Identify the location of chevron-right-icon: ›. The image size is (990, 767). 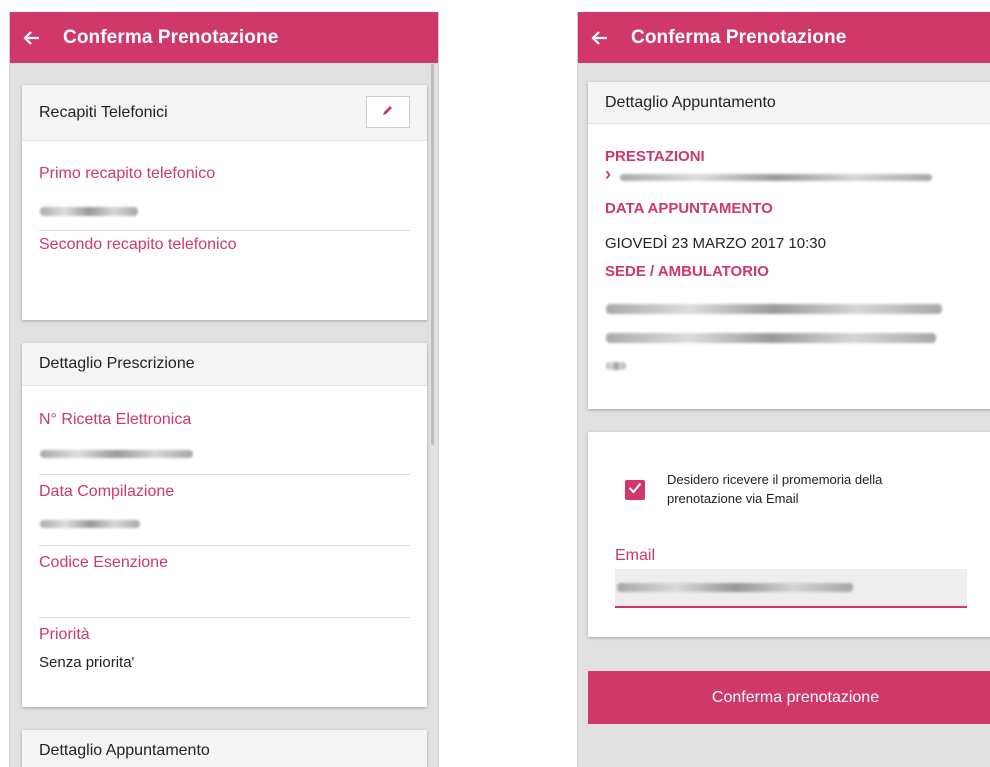
(608, 174).